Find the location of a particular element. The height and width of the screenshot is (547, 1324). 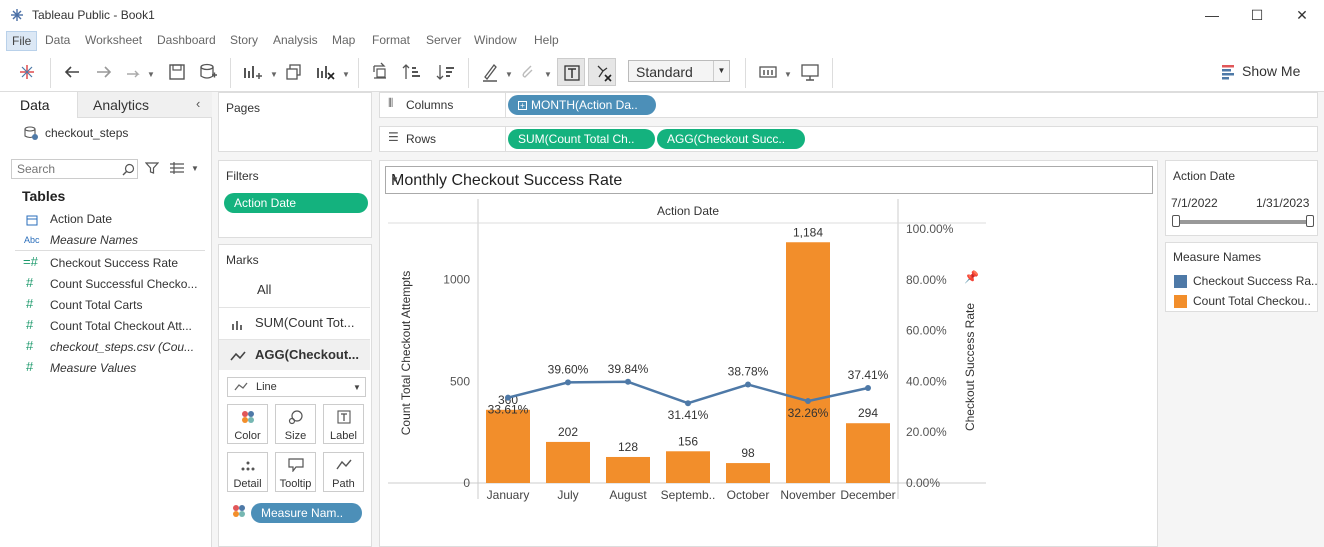

text-label-icon is located at coordinates (572, 73).